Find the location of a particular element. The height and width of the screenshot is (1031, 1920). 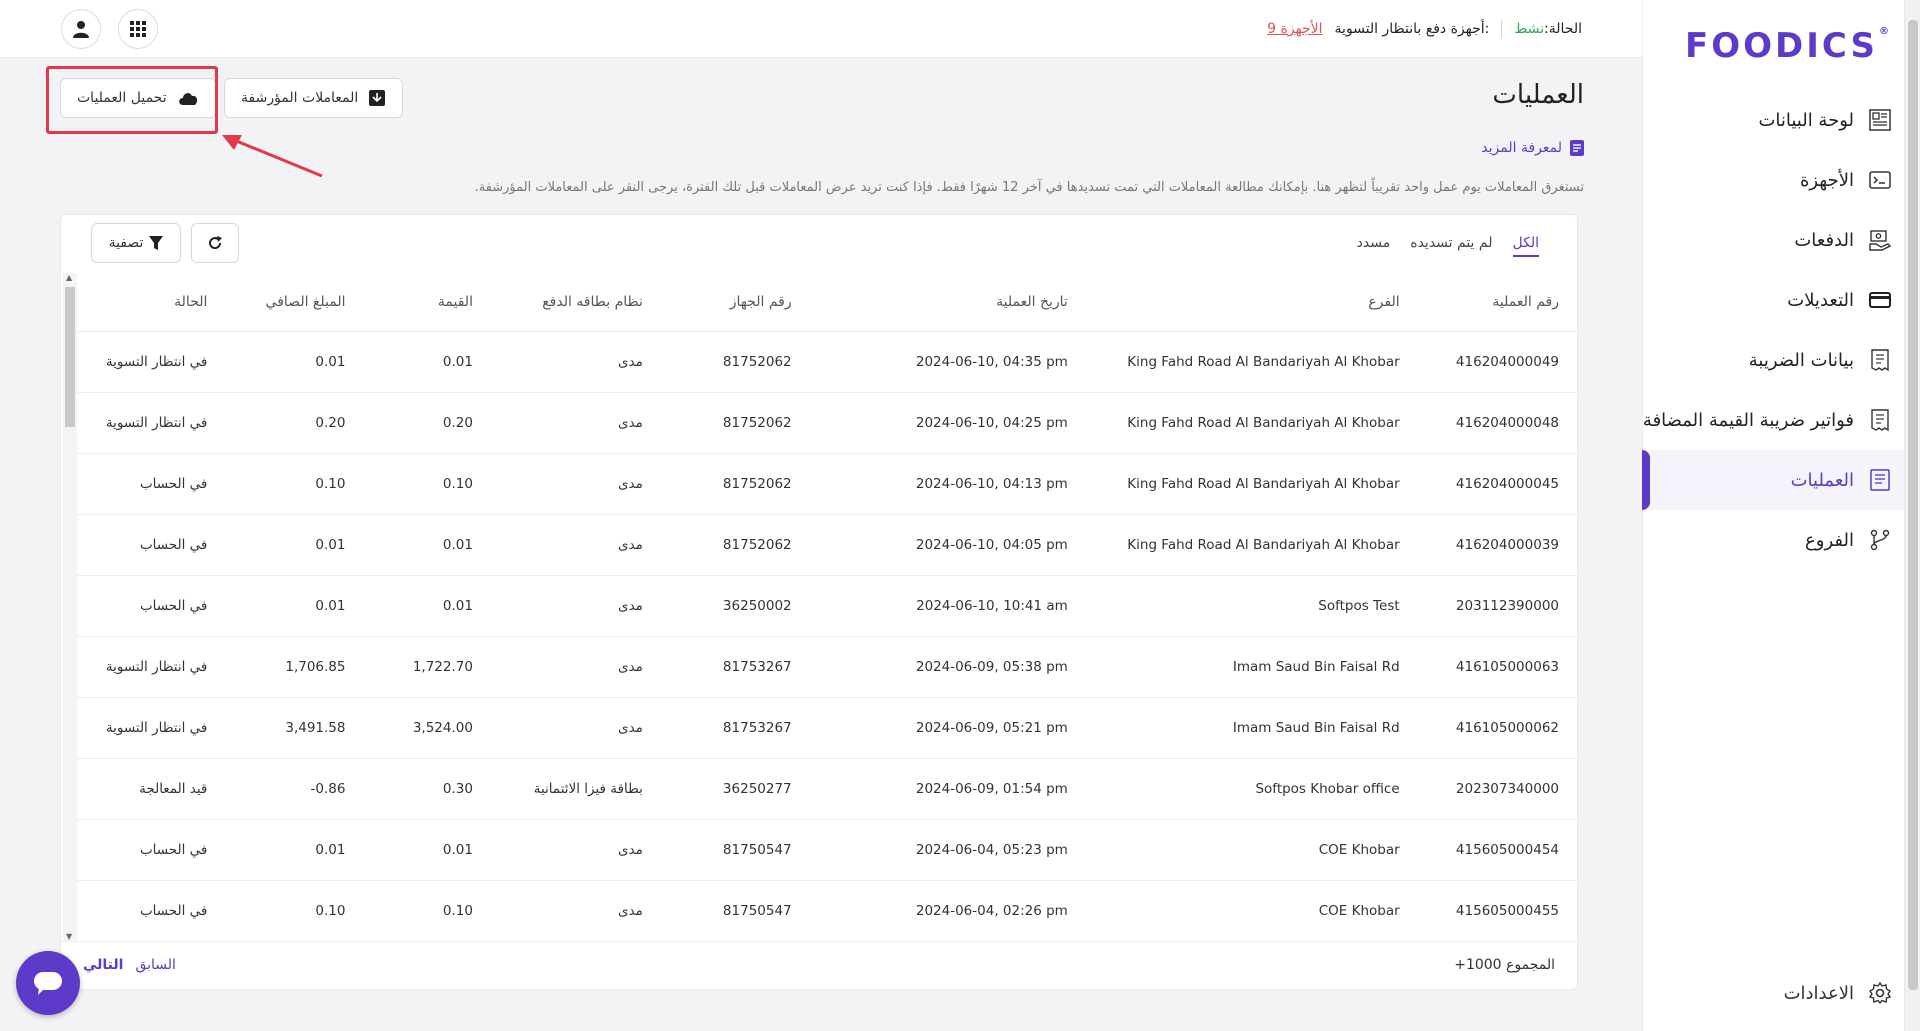

annotation-highlight-box is located at coordinates (132, 100).